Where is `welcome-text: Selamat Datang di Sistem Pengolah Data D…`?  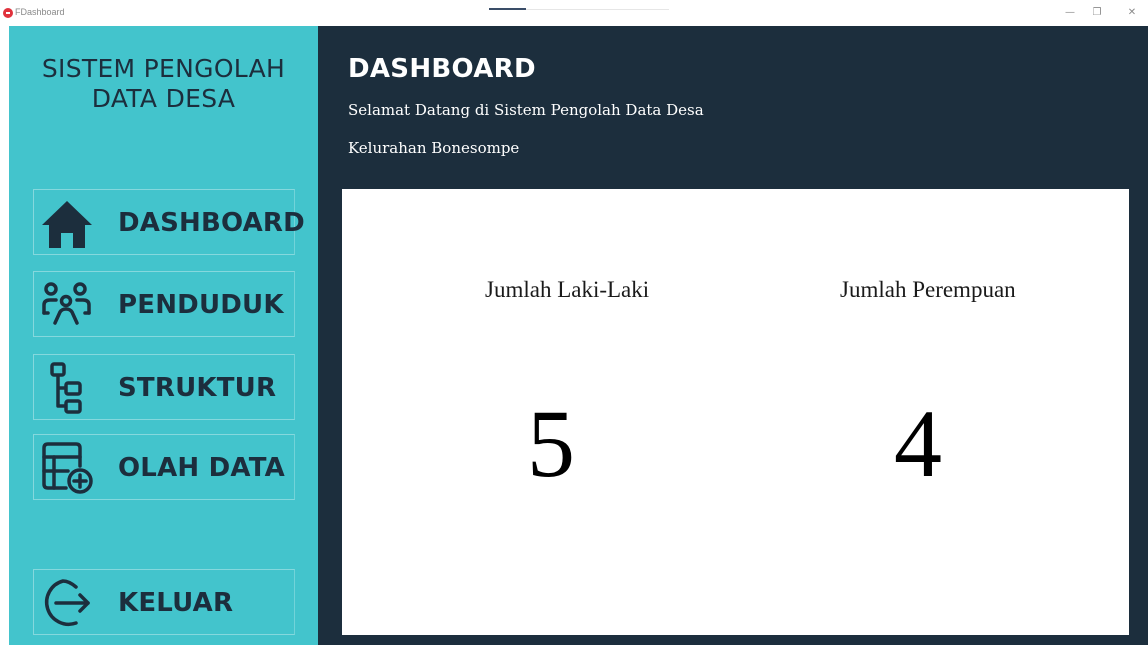 welcome-text: Selamat Datang di Sistem Pengolah Data D… is located at coordinates (526, 110).